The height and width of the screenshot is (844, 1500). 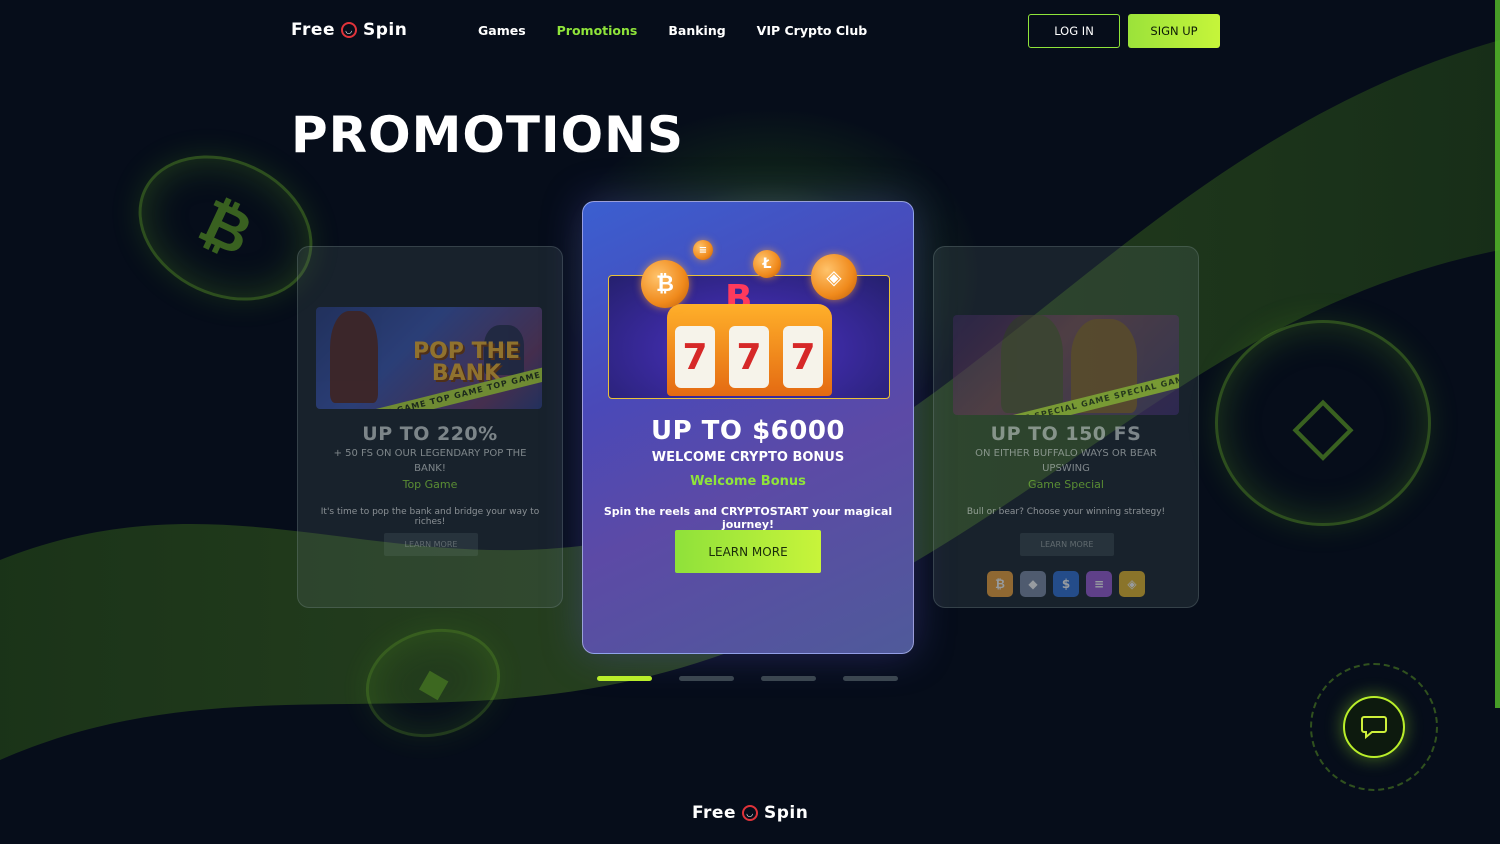 I want to click on nav-games: Games, so click(x=502, y=30).